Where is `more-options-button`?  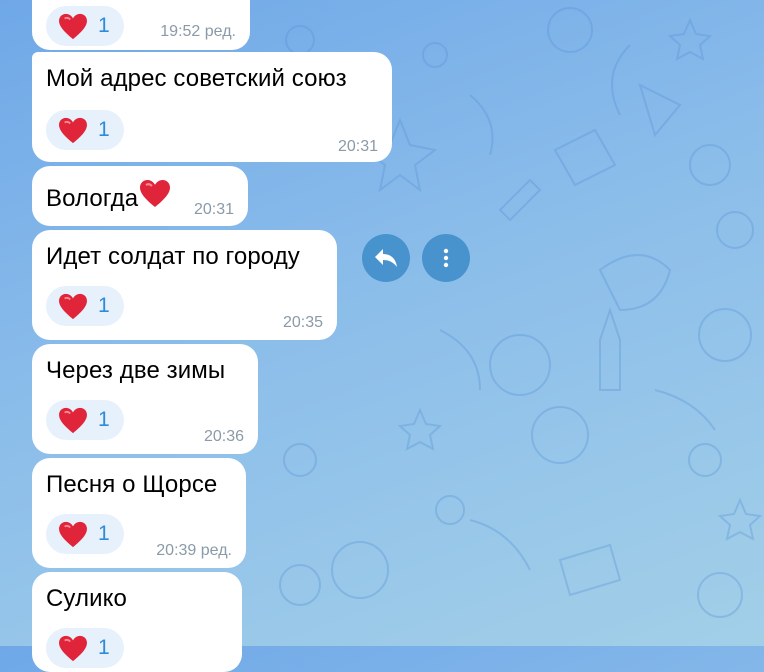
more-options-button is located at coordinates (446, 258).